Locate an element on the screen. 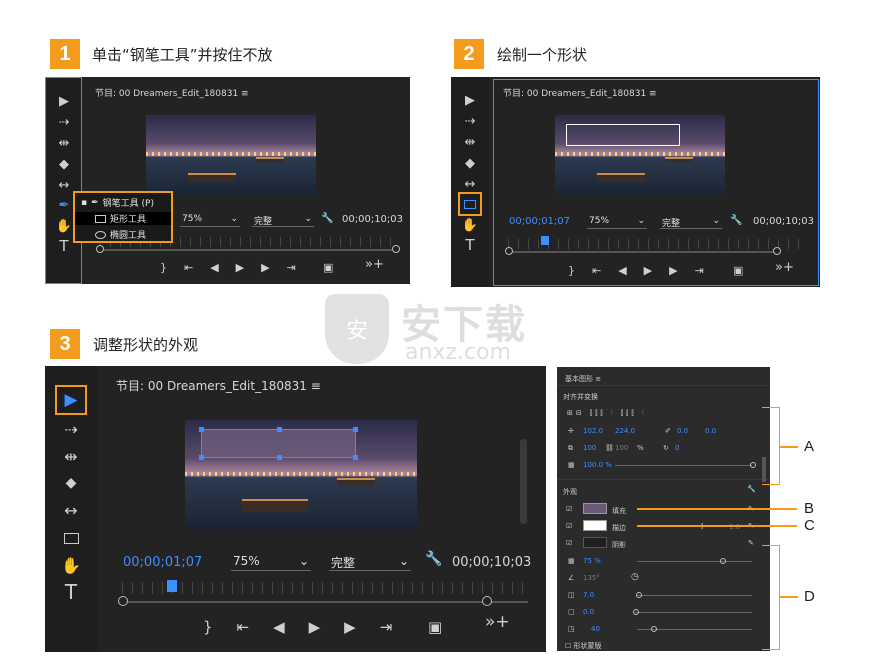 This screenshot has width=869, height=666. opacity-value: 100.0 % is located at coordinates (597, 465).